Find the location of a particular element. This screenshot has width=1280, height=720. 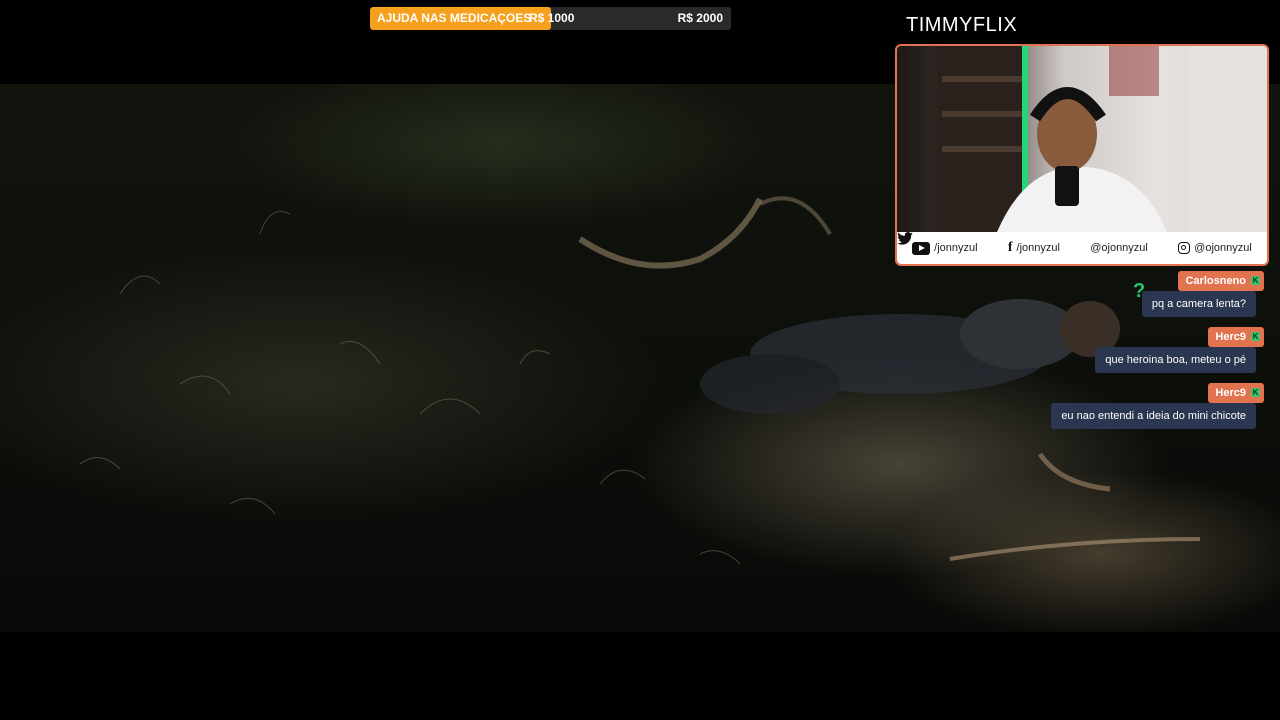

social-facebook: f /jonnyzul is located at coordinates (1034, 248).